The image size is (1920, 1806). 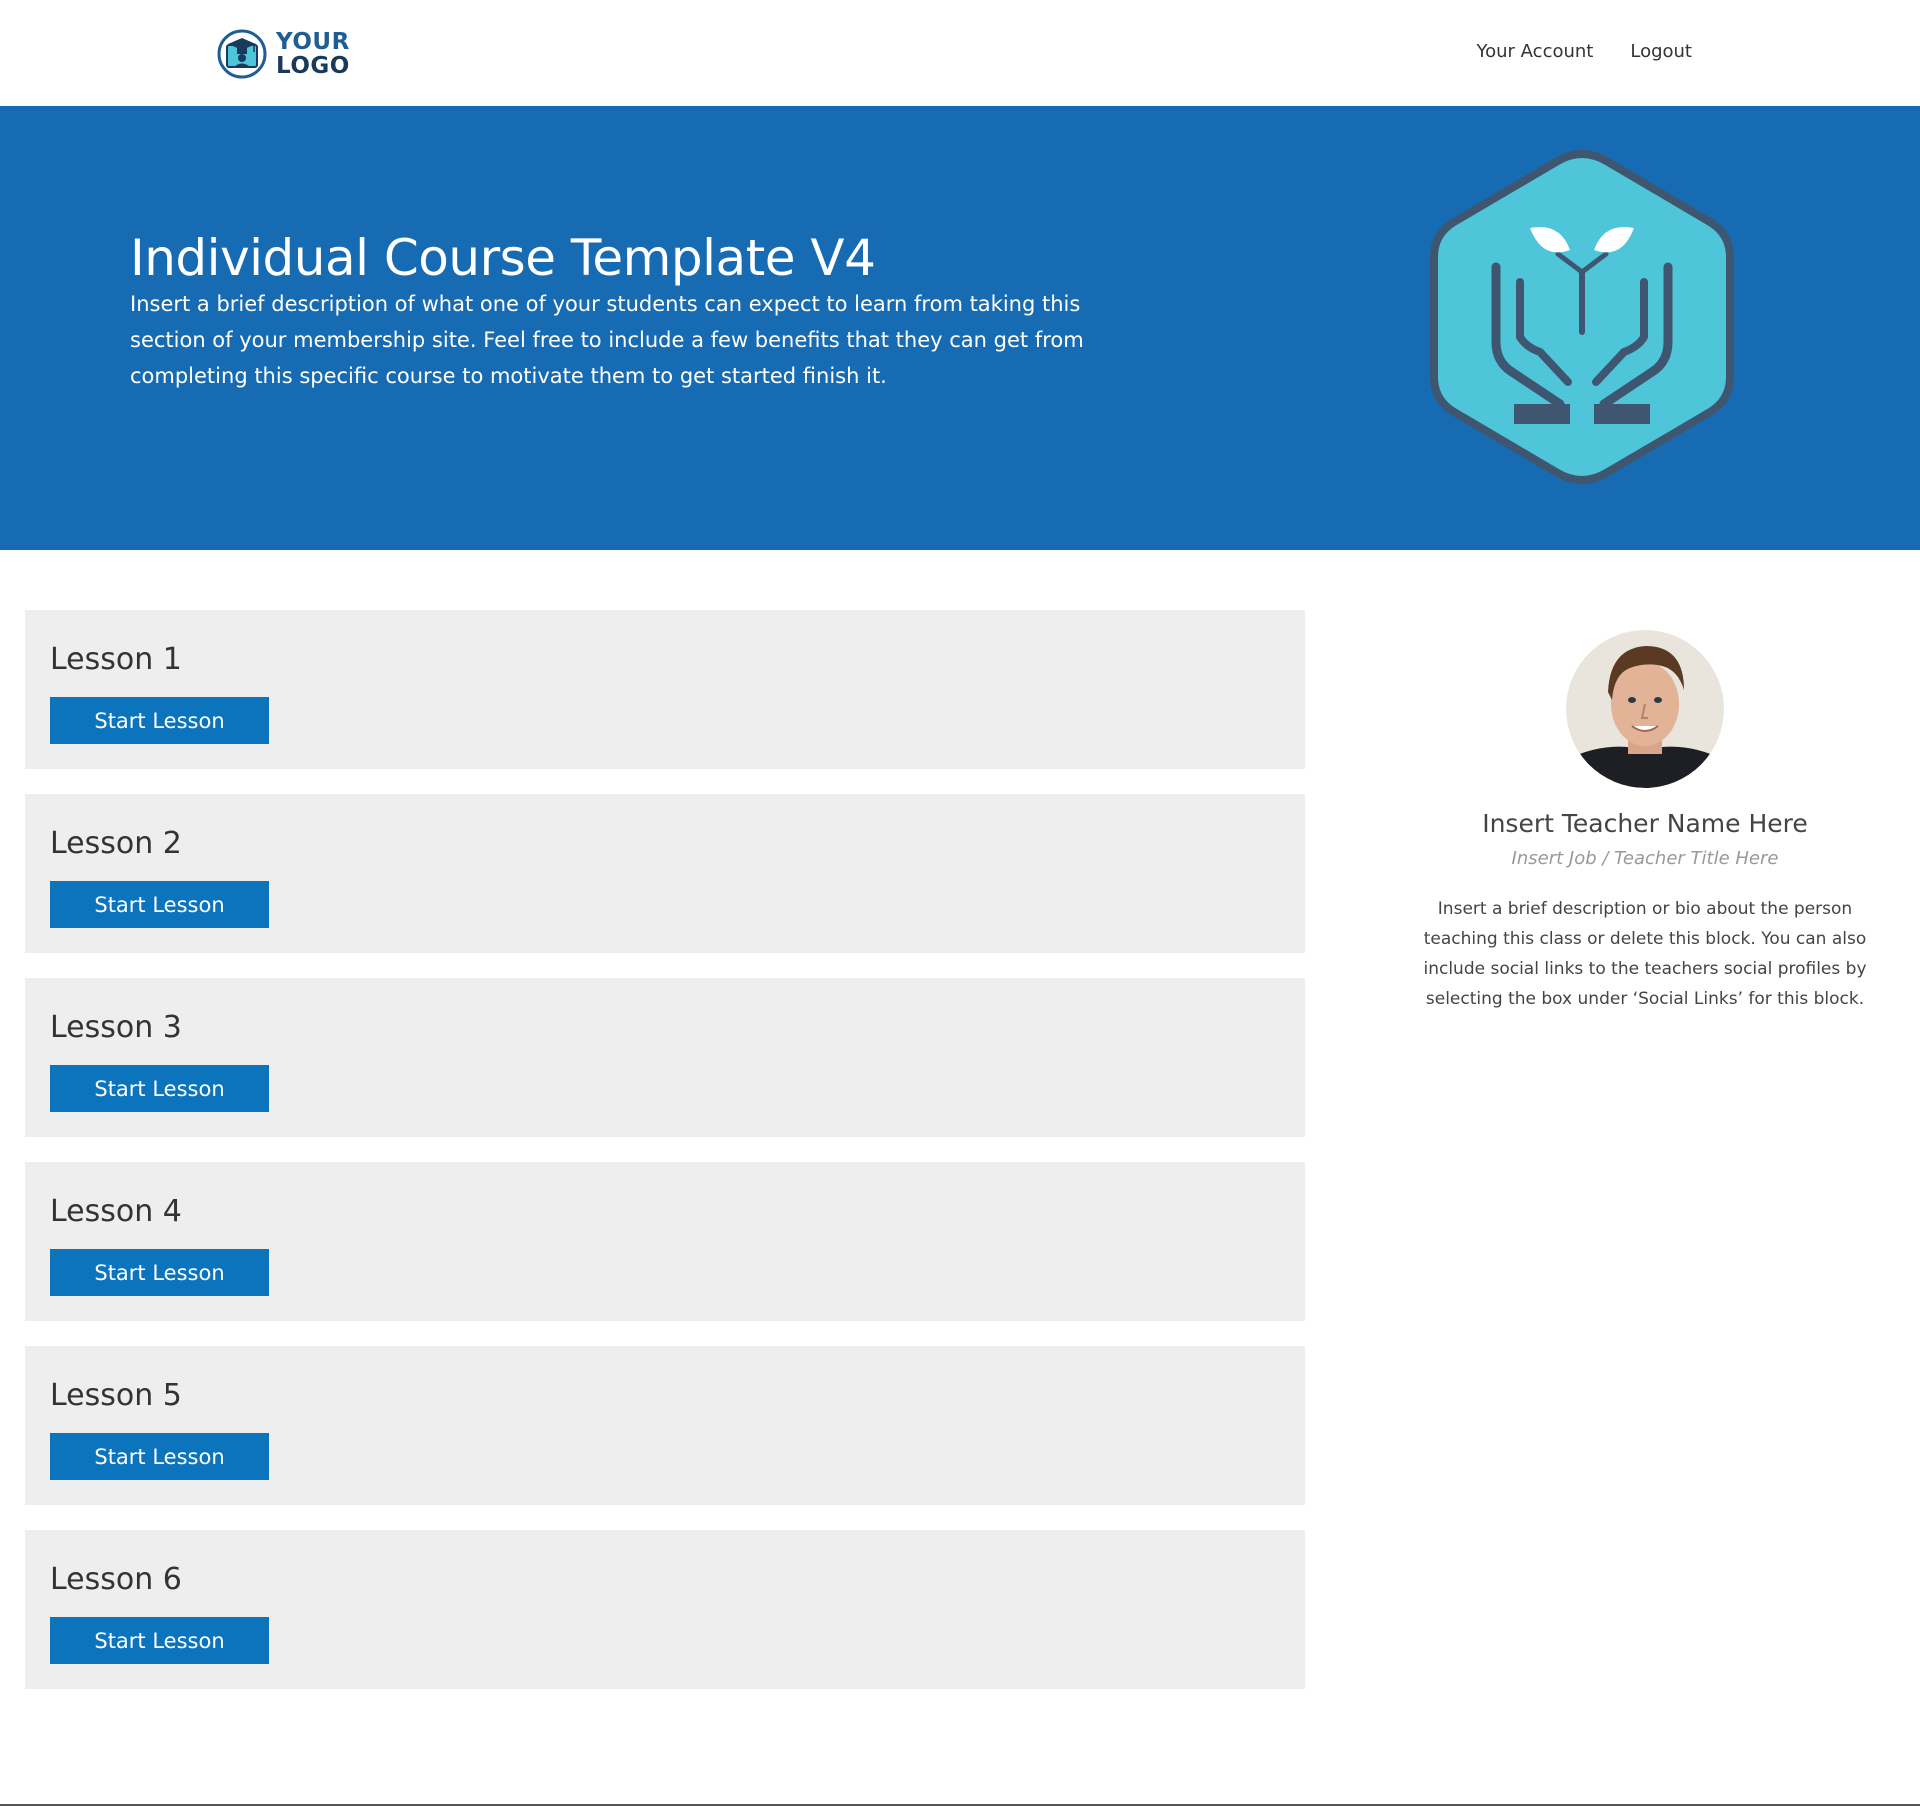 I want to click on lesson-card-2: Lesson 2 Start Lesson, so click(x=665, y=873).